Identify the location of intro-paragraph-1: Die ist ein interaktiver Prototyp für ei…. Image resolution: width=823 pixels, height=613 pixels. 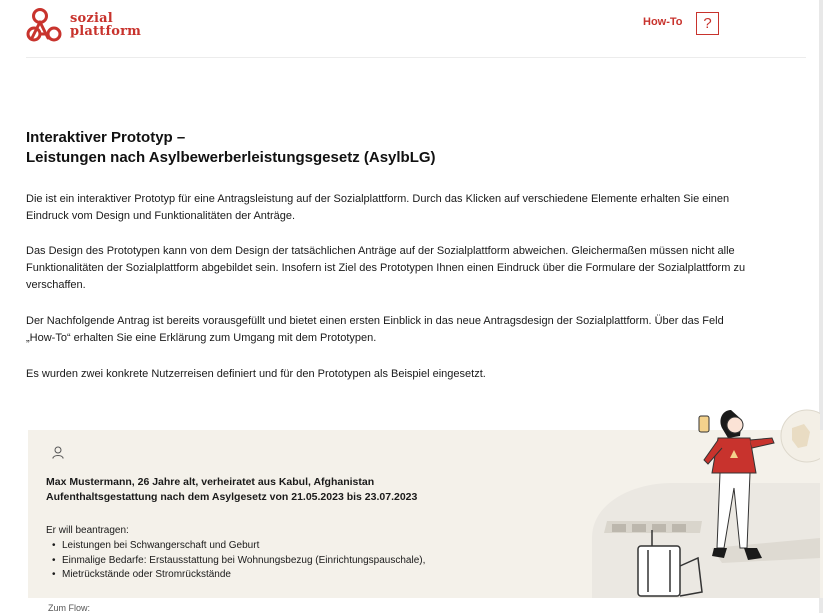
(378, 207).